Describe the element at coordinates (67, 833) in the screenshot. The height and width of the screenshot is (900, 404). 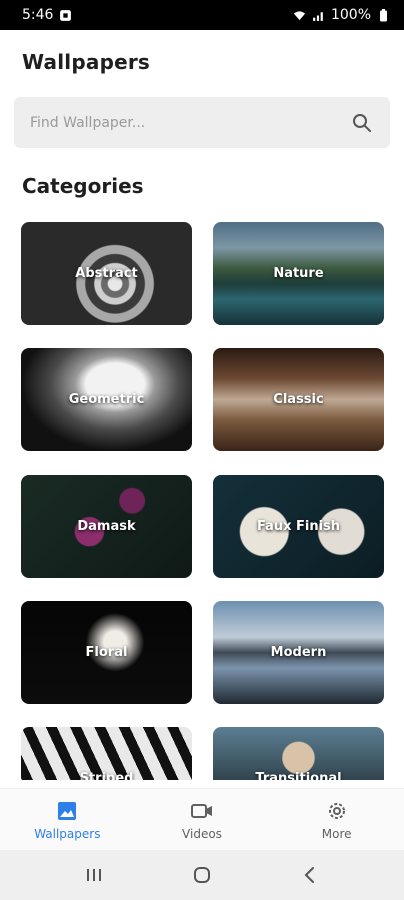
I see `nav-label: Wallpapers` at that location.